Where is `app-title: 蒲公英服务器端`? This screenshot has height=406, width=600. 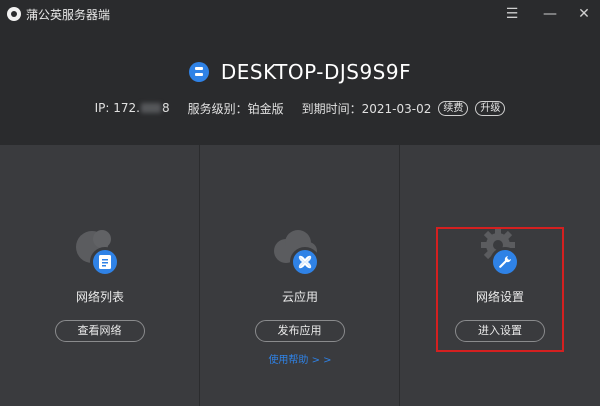 app-title: 蒲公英服务器端 is located at coordinates (68, 15).